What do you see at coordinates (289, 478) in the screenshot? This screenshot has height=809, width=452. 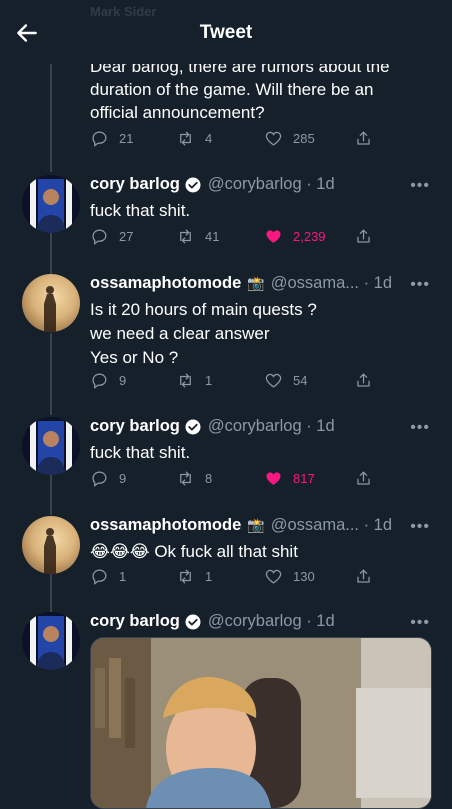 I see `like-button: 817` at bounding box center [289, 478].